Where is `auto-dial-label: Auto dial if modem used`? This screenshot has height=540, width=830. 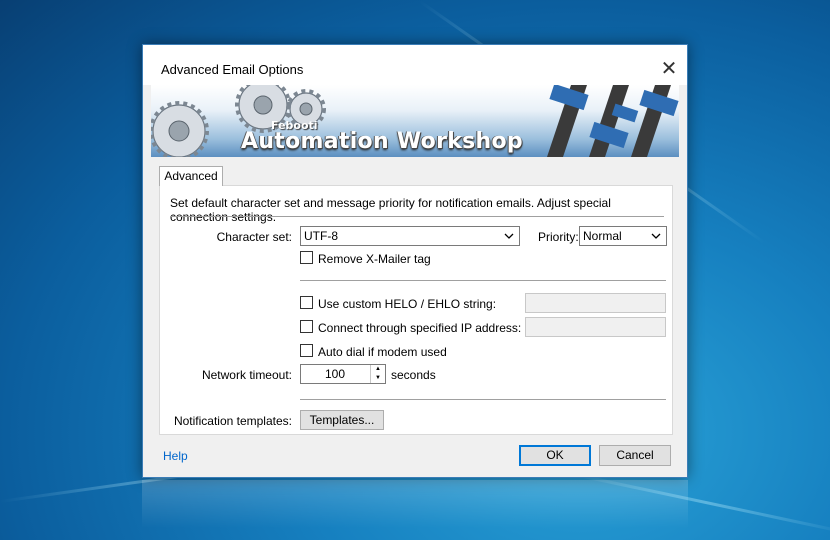
auto-dial-label: Auto dial if modem used is located at coordinates (382, 352).